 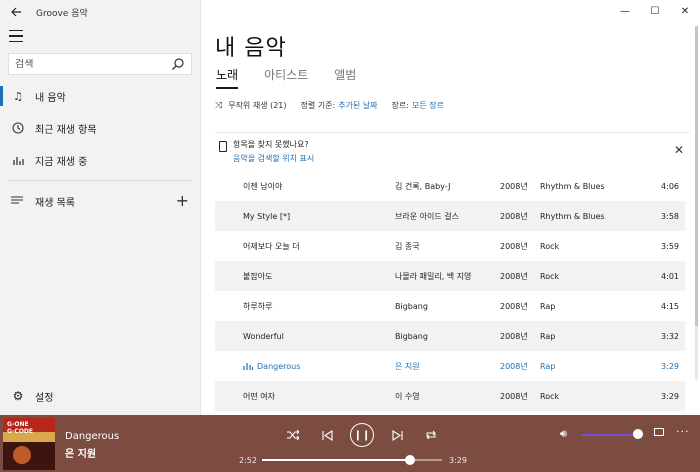 What do you see at coordinates (263, 186) in the screenshot?
I see `song-title: 이젠 남이야` at bounding box center [263, 186].